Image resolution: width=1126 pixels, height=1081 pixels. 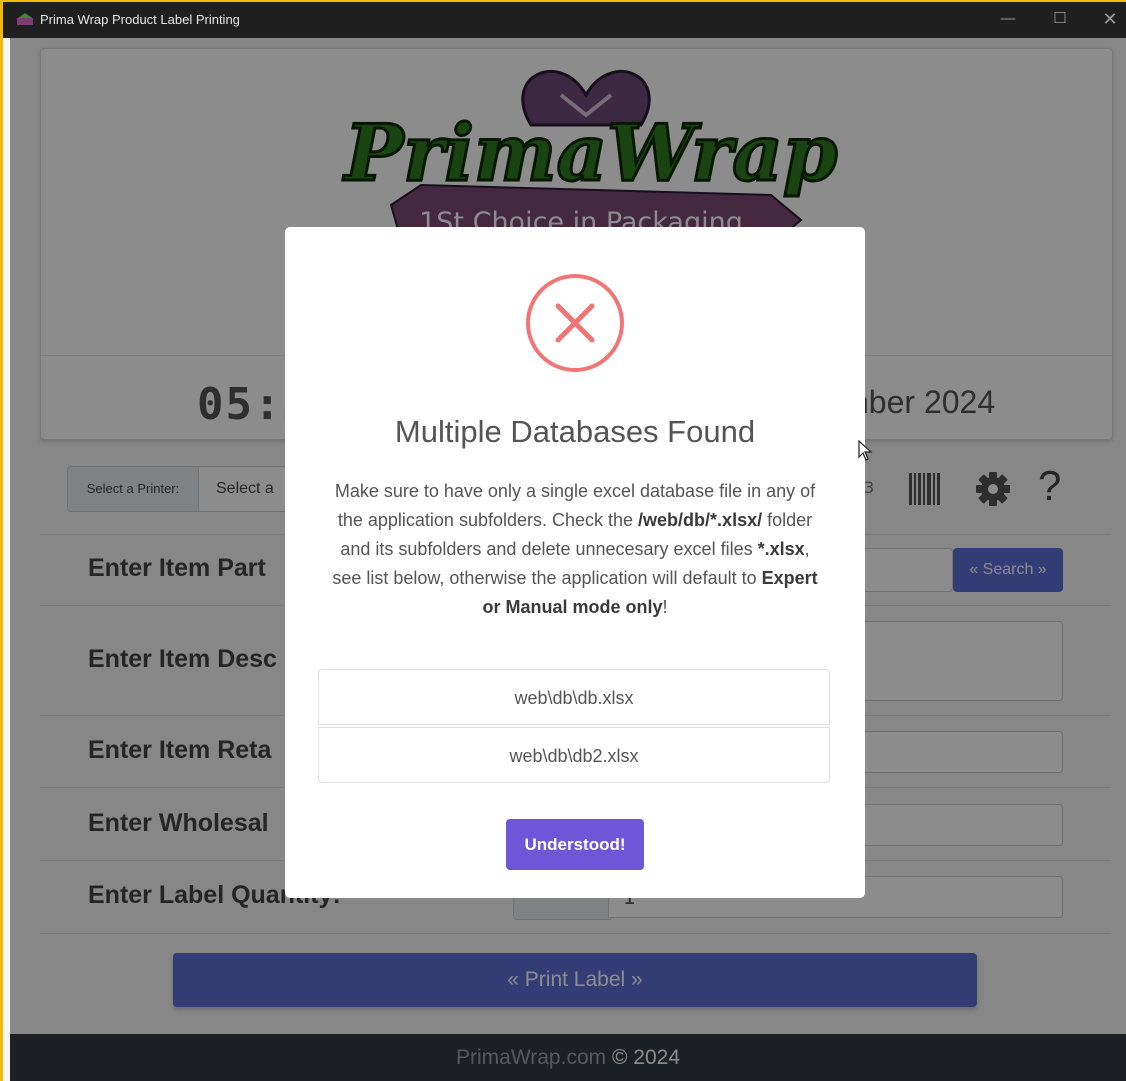 I want to click on understood-button: Understood!, so click(x=575, y=844).